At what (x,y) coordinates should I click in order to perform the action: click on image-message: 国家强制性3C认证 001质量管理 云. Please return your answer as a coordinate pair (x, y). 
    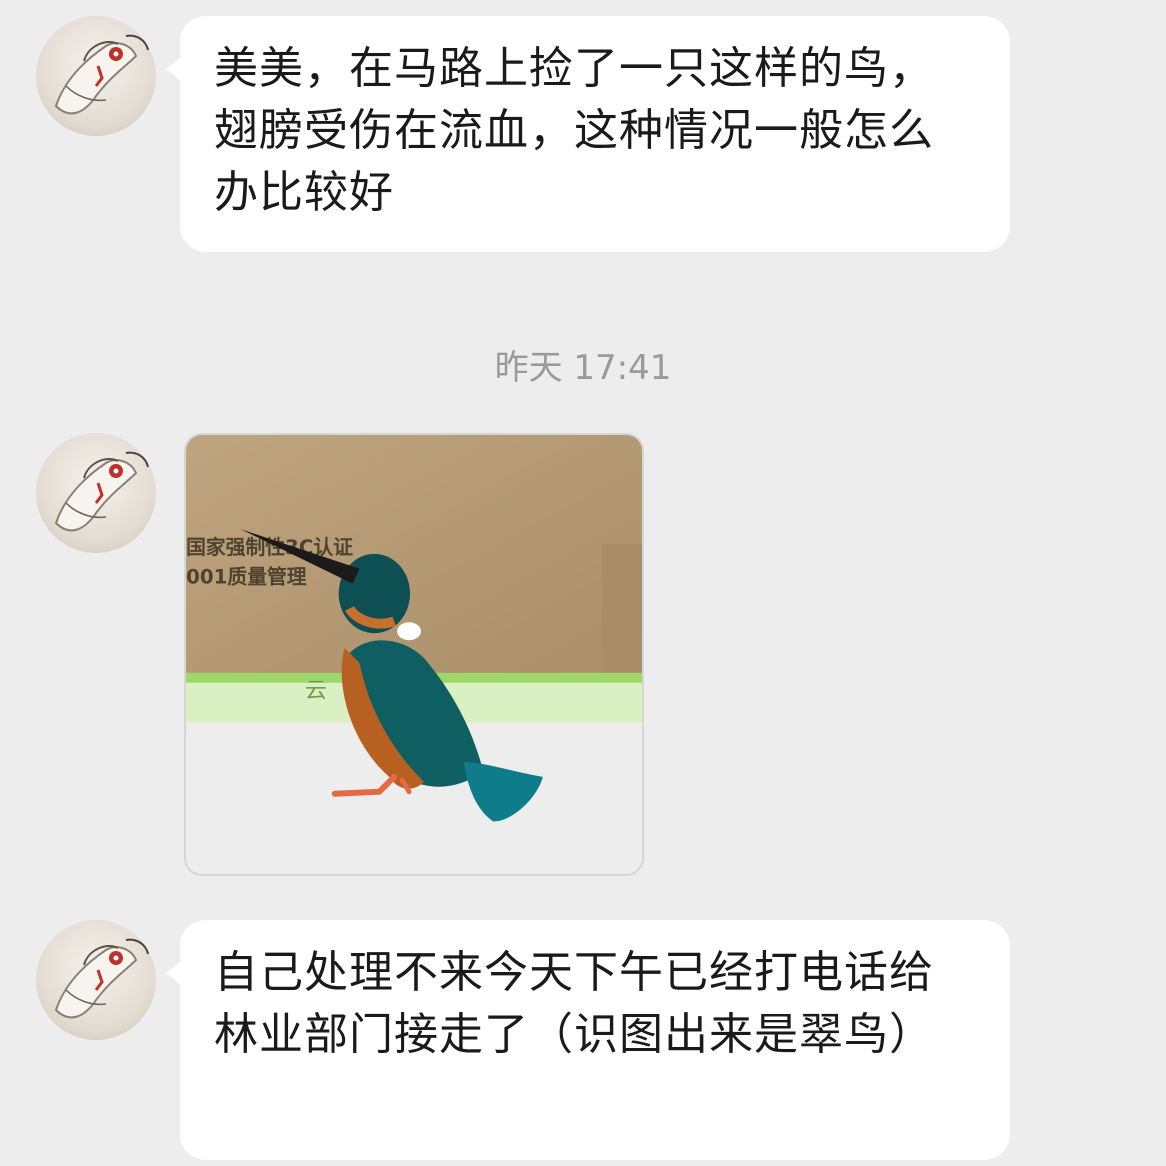
    Looking at the image, I should click on (414, 654).